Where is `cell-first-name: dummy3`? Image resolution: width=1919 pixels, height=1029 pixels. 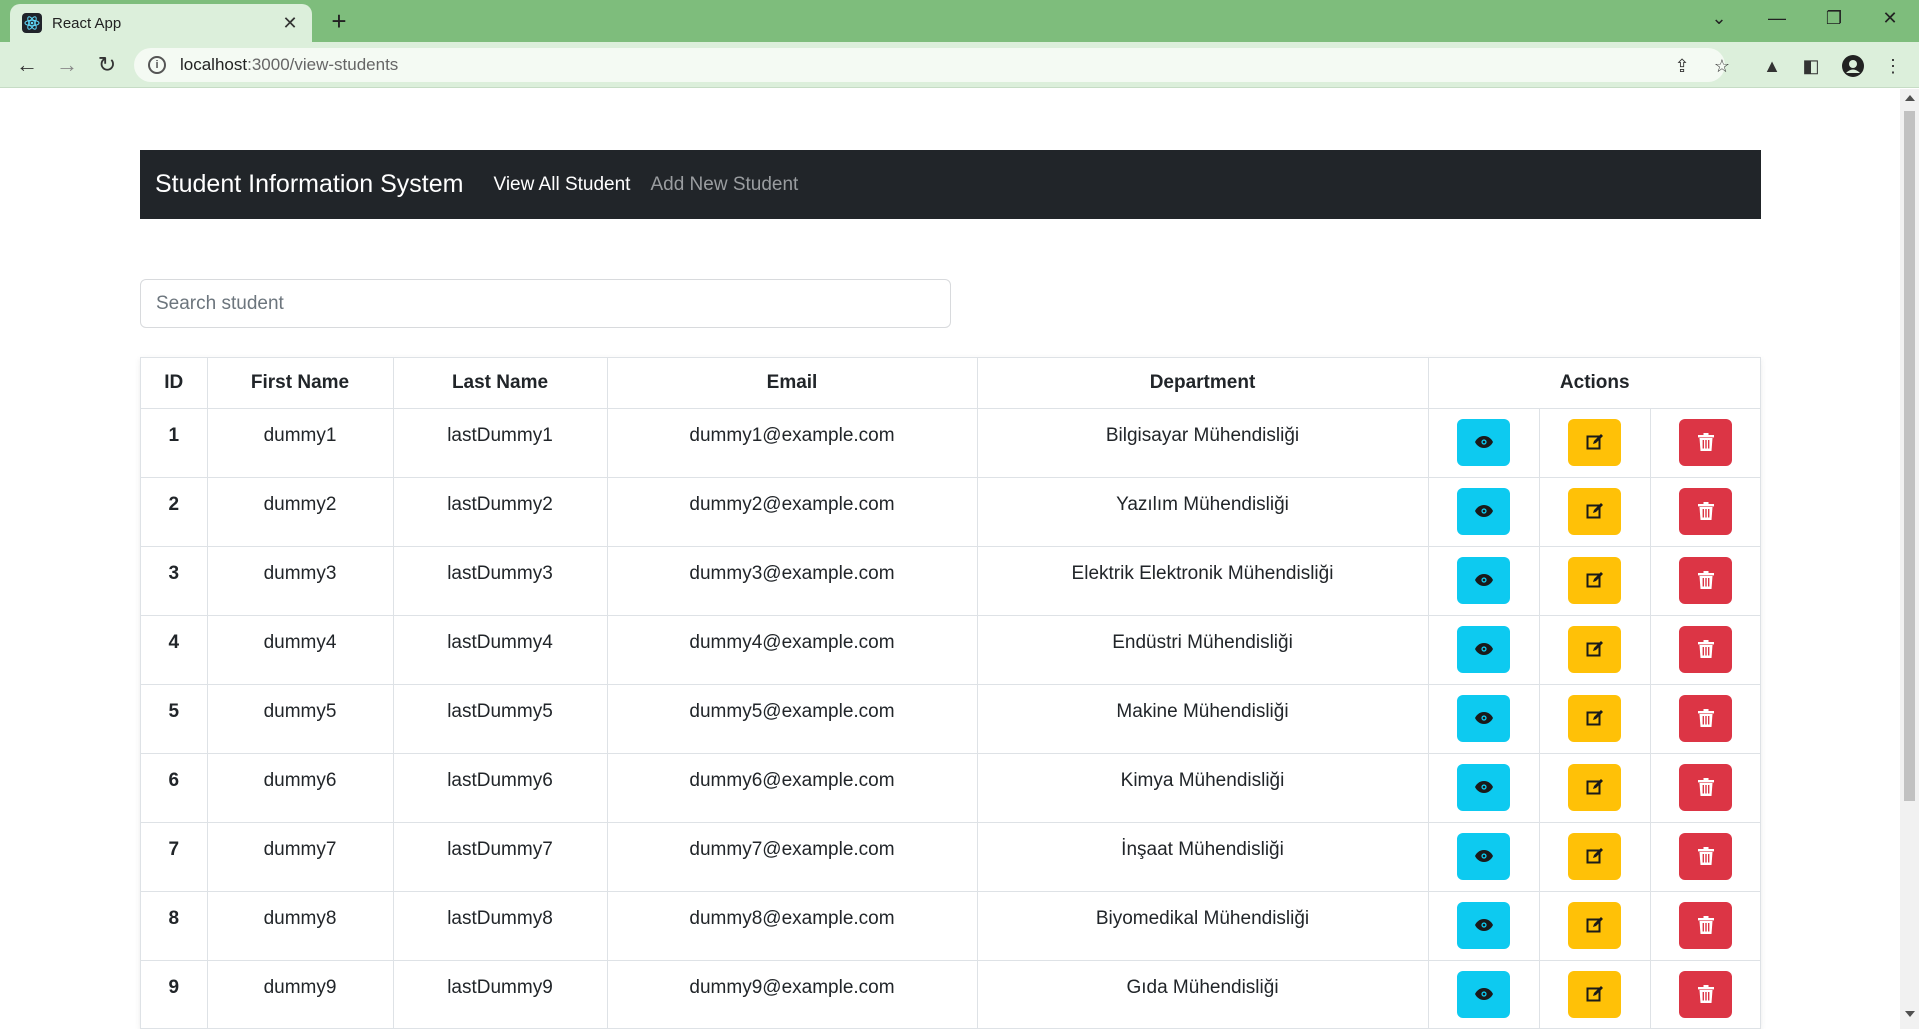
cell-first-name: dummy3 is located at coordinates (300, 581).